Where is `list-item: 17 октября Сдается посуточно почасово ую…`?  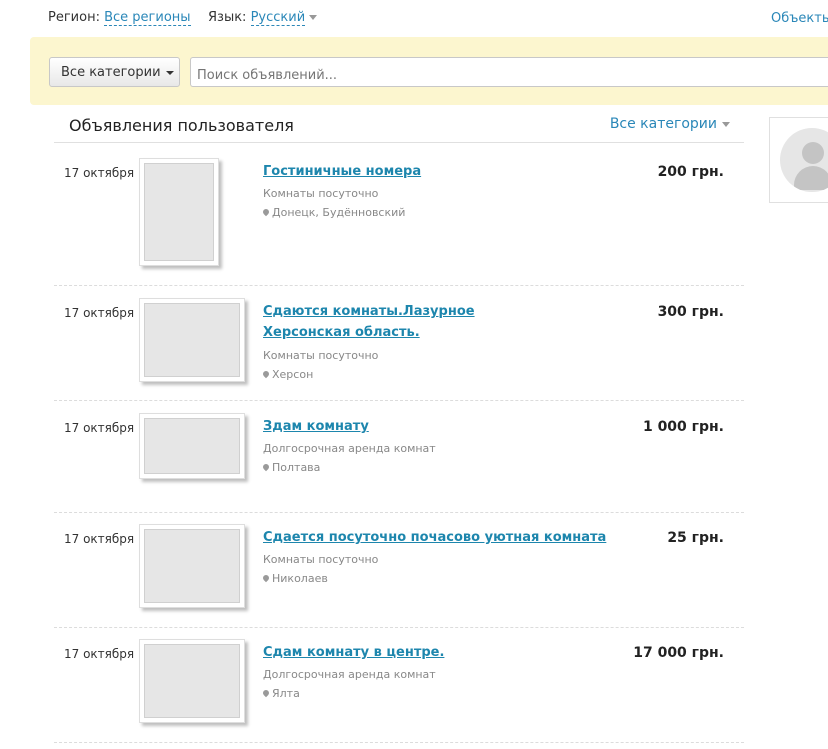
list-item: 17 октября Сдается посуточно почасово ую… is located at coordinates (399, 576).